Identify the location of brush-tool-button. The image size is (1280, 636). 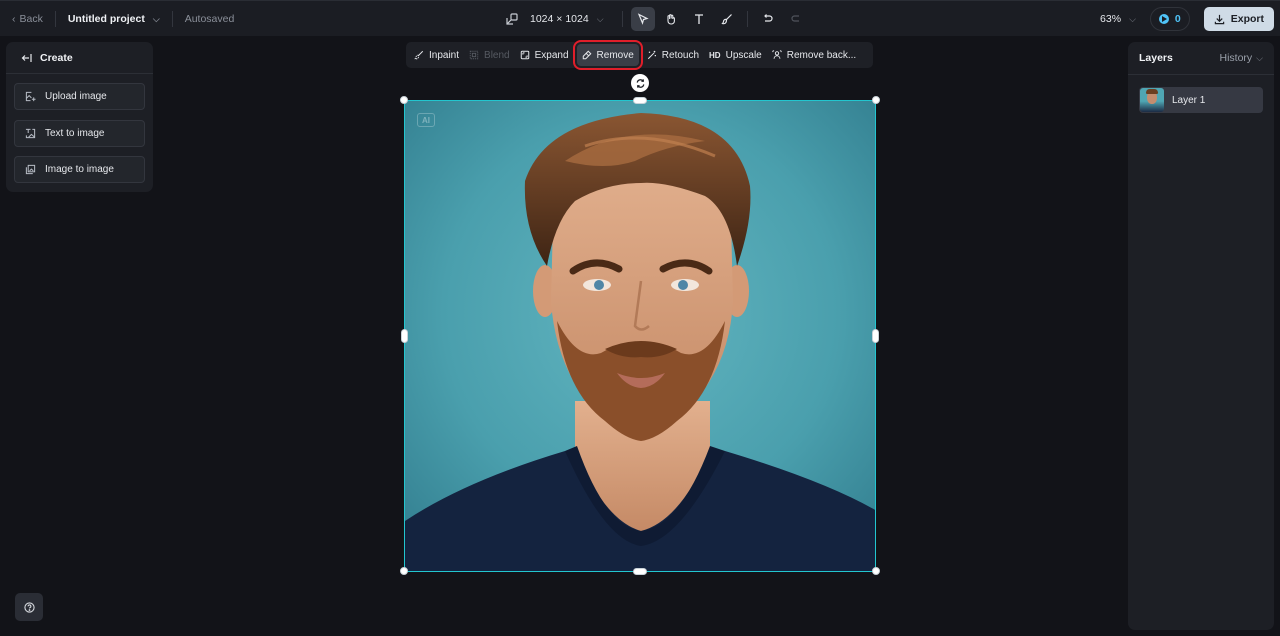
(727, 19).